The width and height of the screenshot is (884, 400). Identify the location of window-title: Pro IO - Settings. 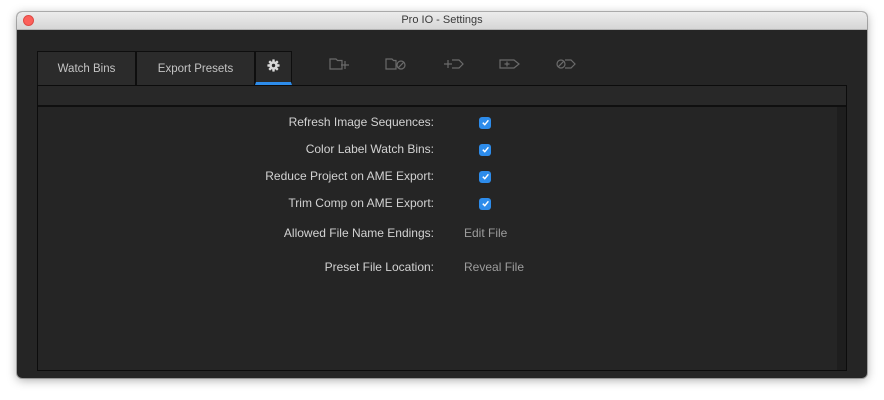
(442, 20).